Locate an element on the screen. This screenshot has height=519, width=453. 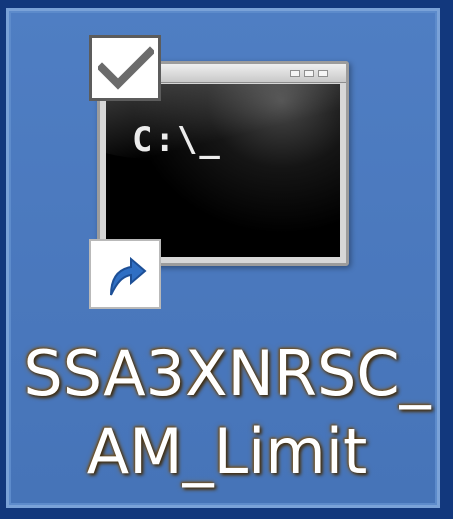
icon-label-line-2: AM_Limit is located at coordinates (227, 451).